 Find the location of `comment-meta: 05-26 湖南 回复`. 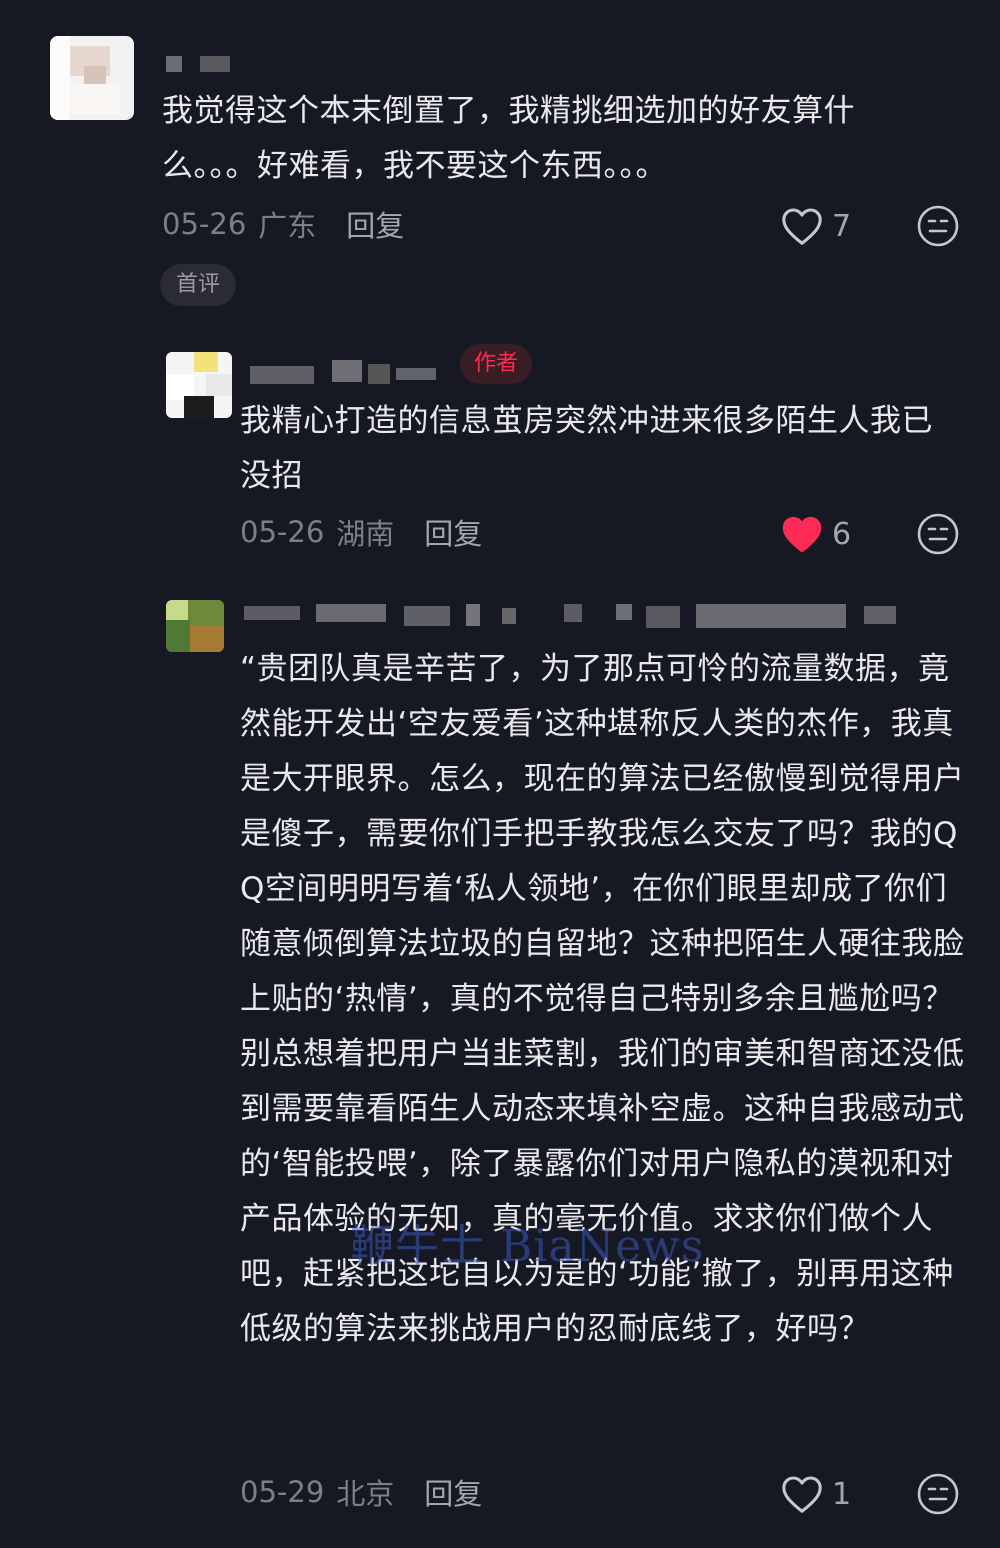

comment-meta: 05-26 湖南 回复 is located at coordinates (361, 532).